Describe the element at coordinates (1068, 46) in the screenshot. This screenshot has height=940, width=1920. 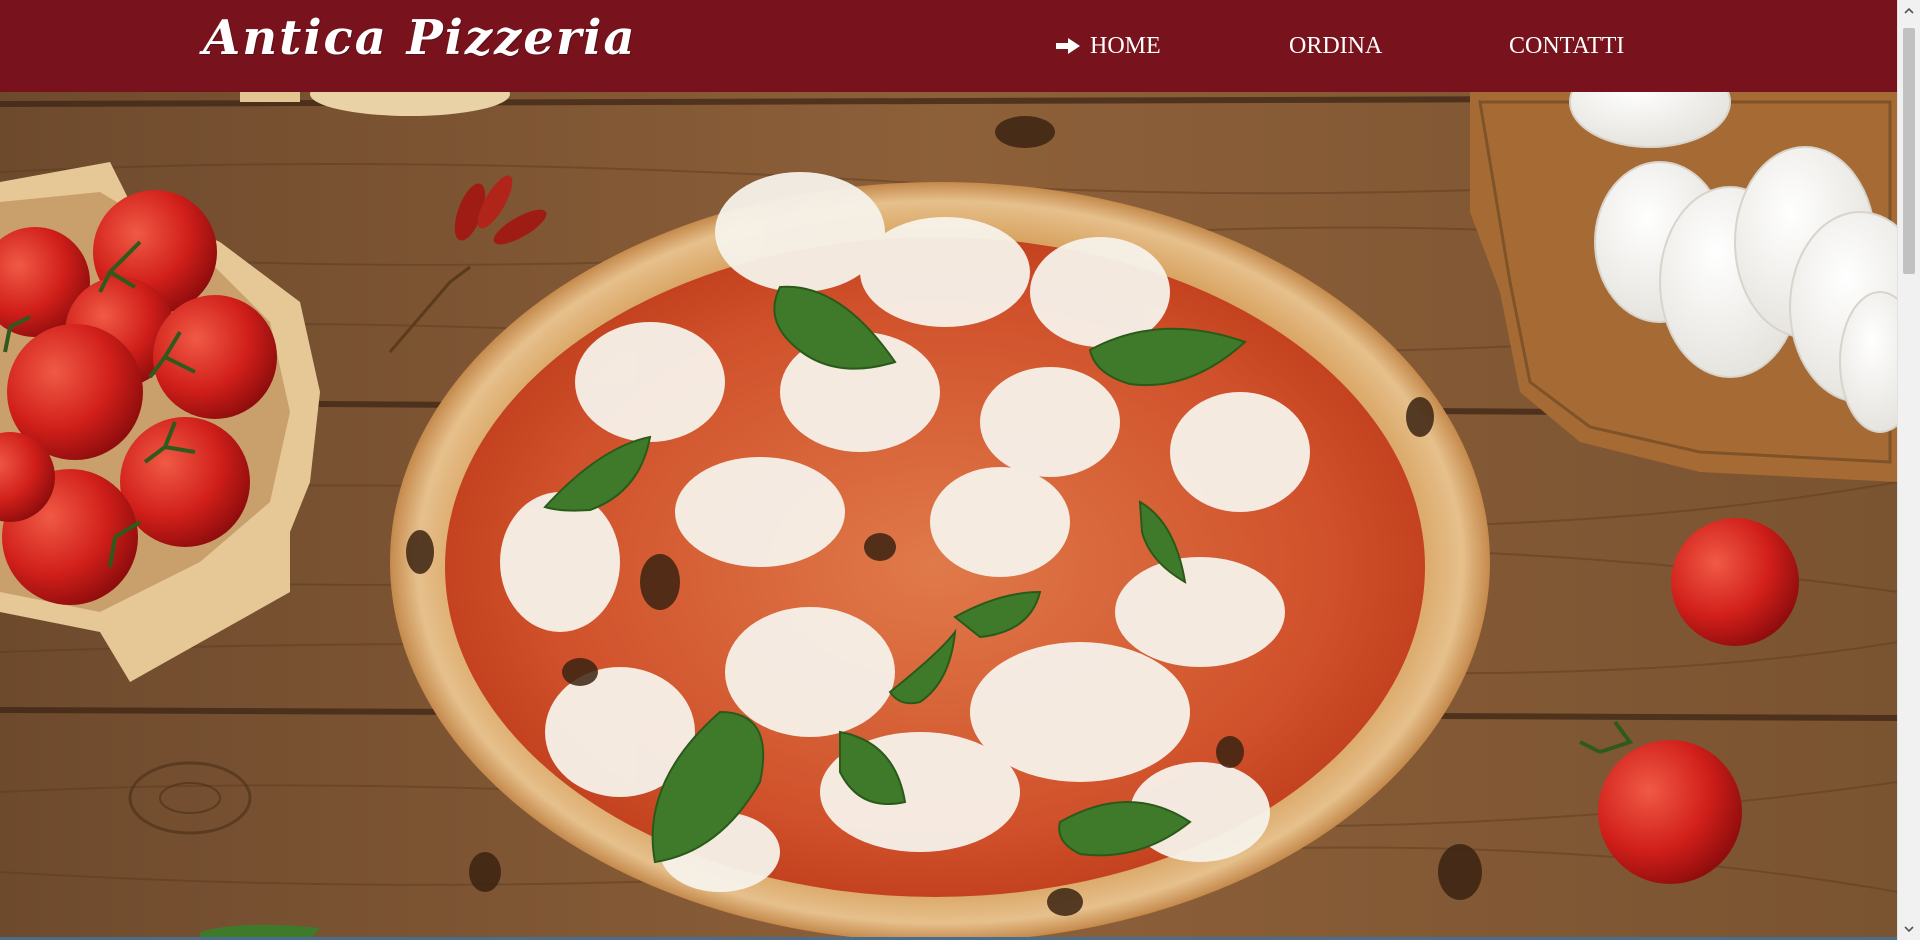
I see `arrow-right-icon` at that location.